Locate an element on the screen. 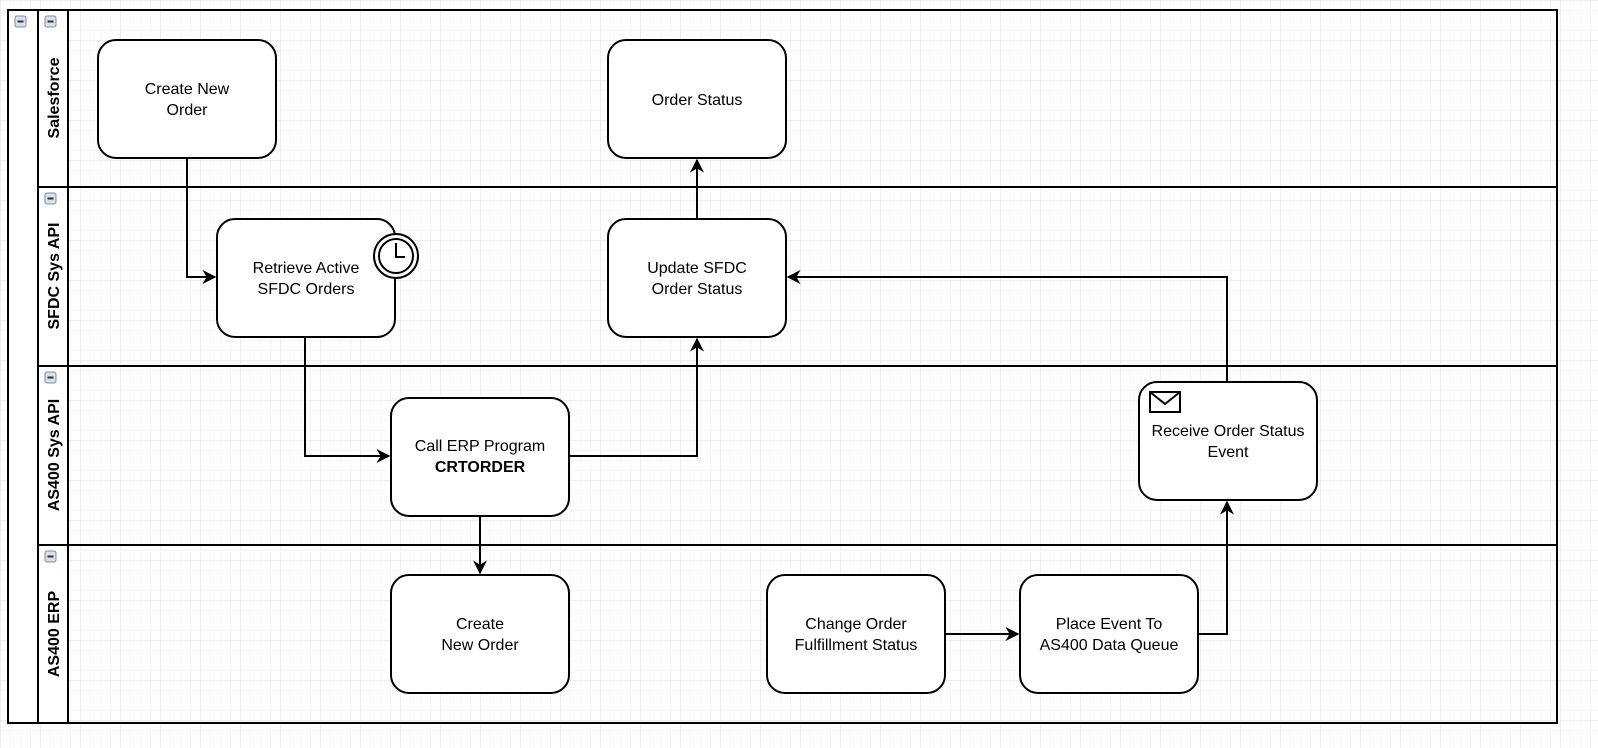  task-label: Place Event To is located at coordinates (1109, 624).